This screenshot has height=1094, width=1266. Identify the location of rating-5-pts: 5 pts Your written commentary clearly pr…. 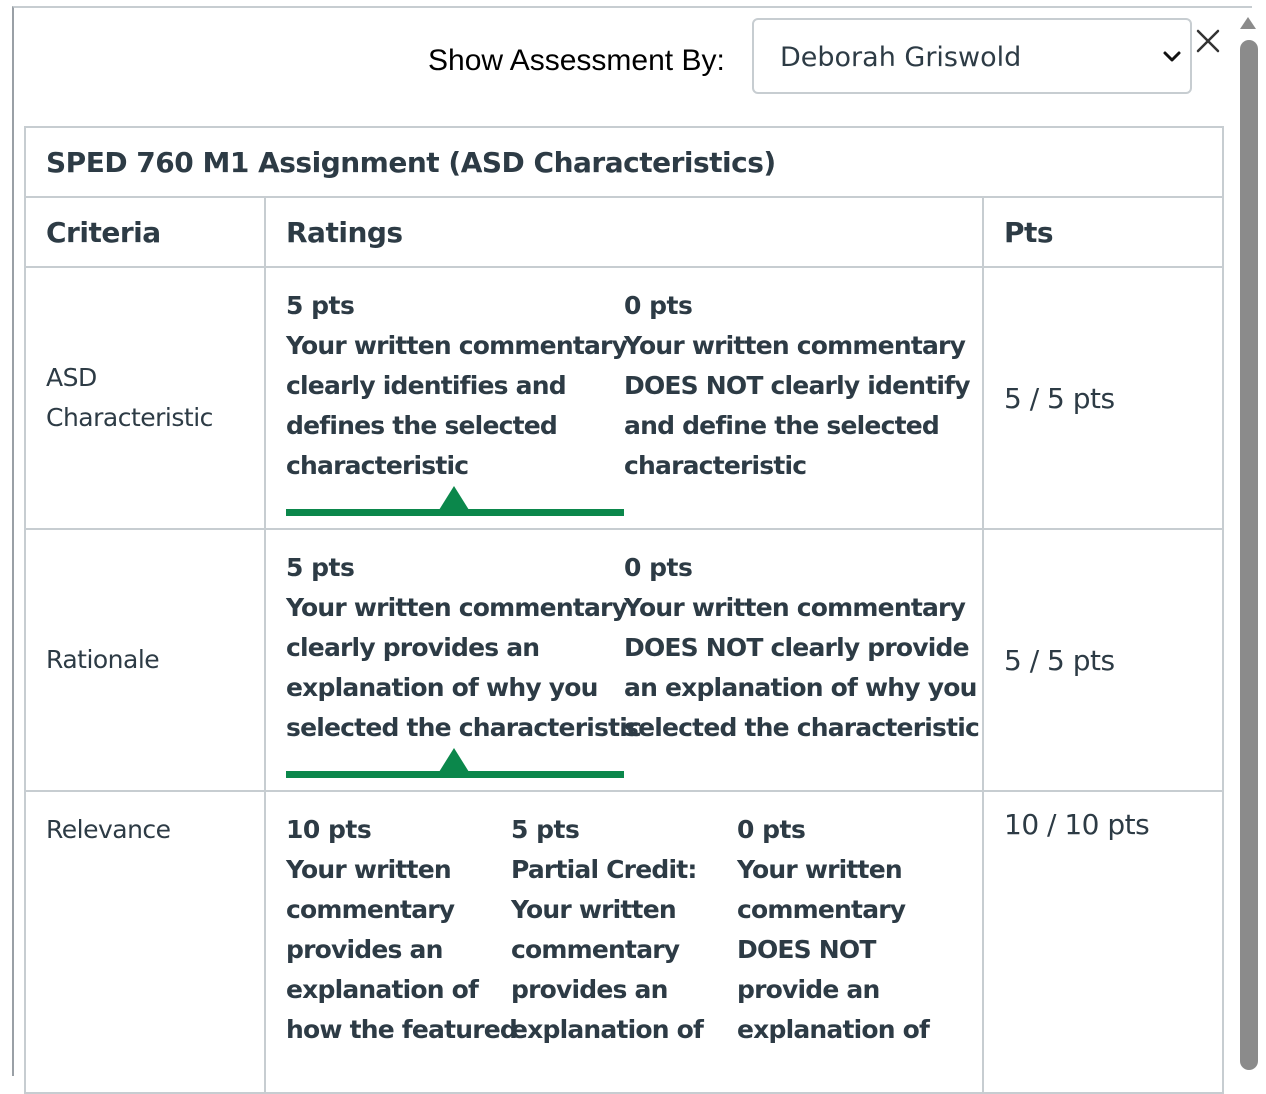
(464, 648).